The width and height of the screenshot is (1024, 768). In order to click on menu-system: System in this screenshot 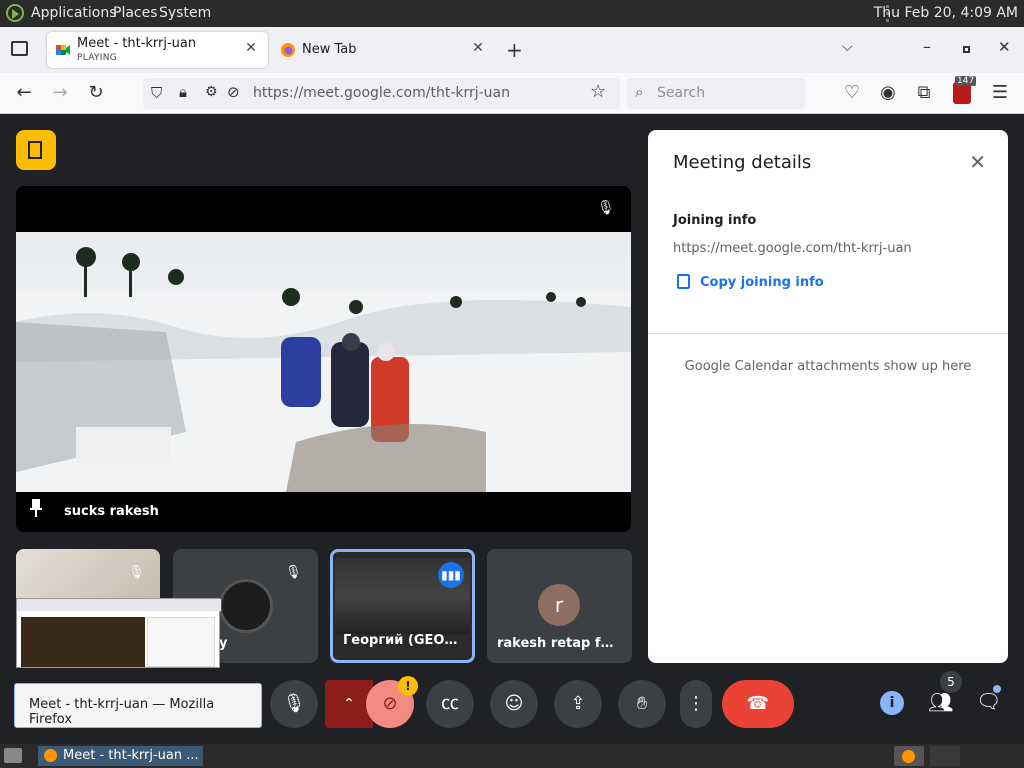, I will do `click(185, 13)`.